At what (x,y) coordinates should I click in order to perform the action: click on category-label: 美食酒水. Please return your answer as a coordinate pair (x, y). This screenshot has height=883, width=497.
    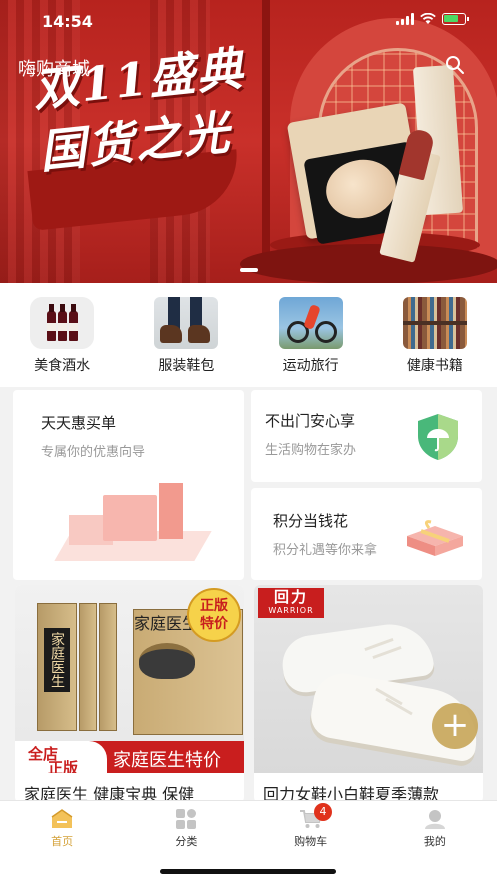
    Looking at the image, I should click on (62, 366).